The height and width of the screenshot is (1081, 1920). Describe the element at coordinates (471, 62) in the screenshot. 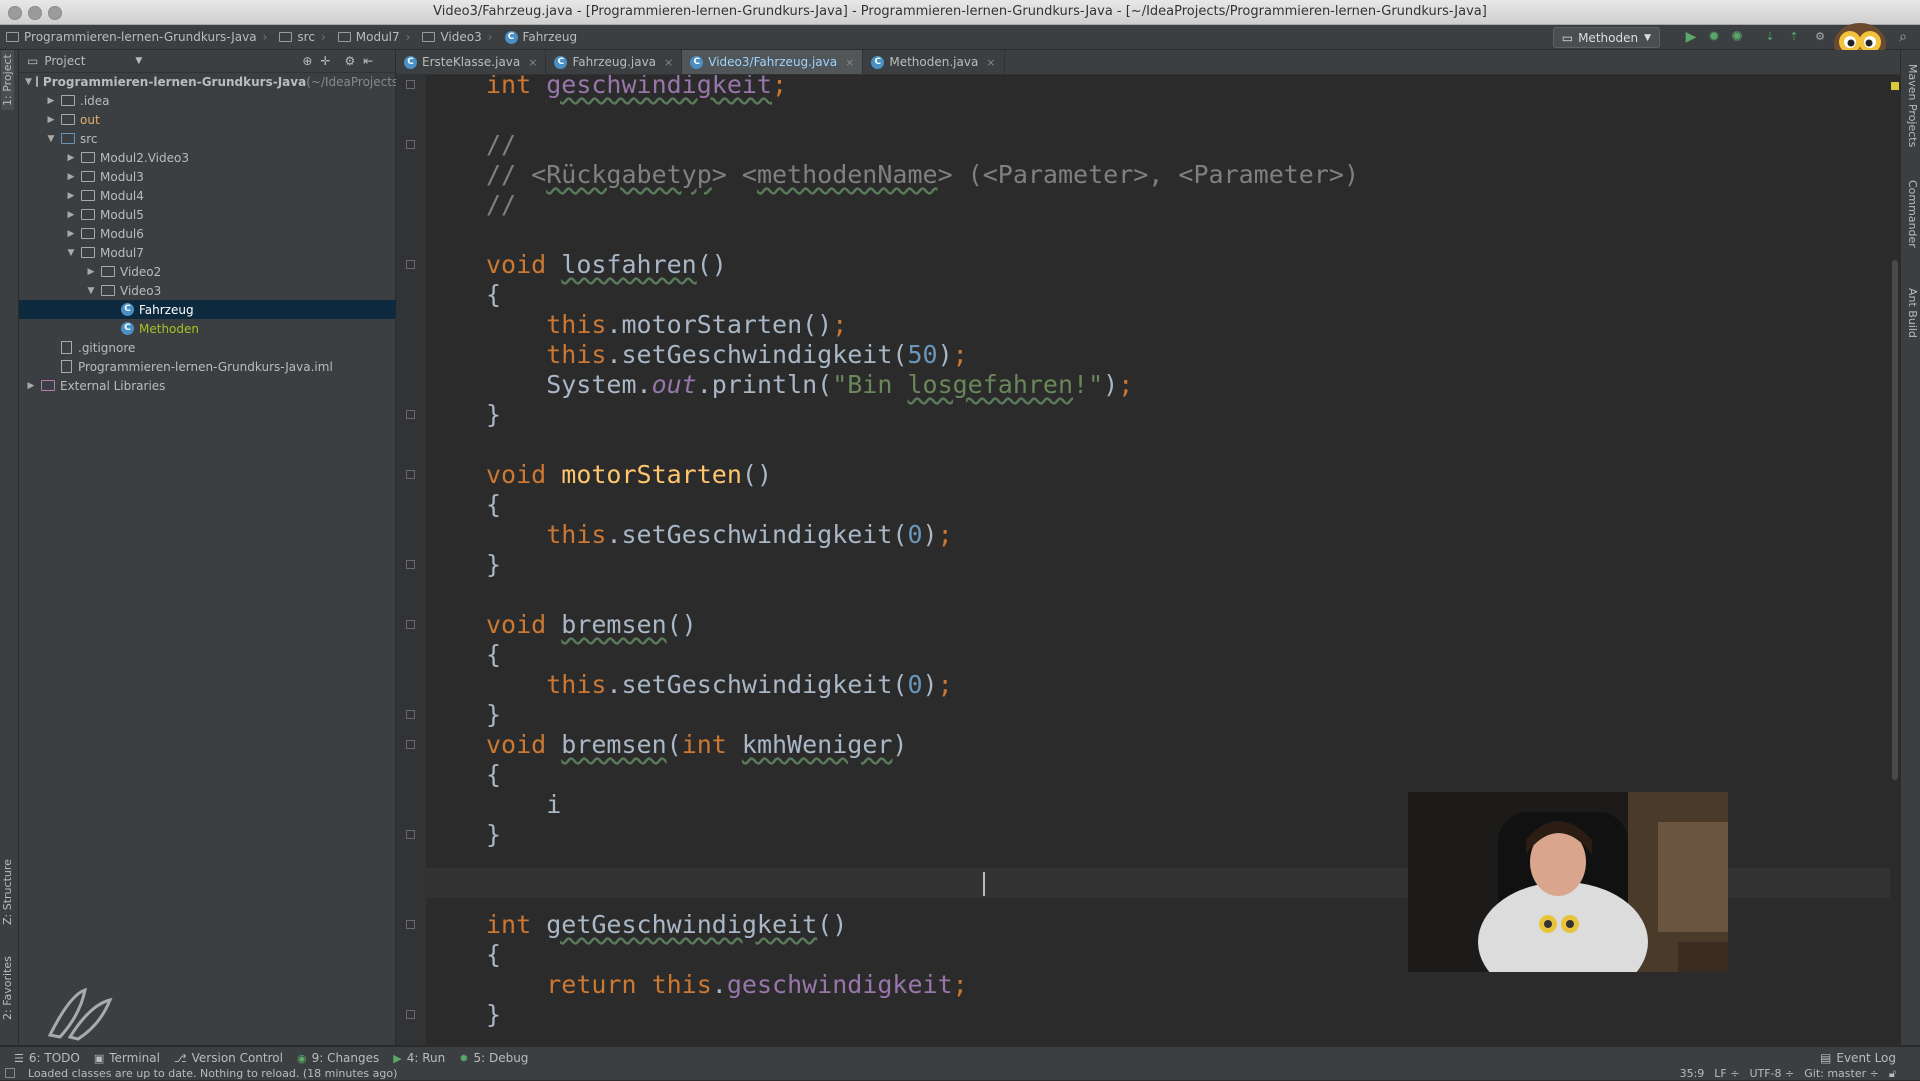

I see `editor-tab: C ErsteKlasse.java ×` at that location.